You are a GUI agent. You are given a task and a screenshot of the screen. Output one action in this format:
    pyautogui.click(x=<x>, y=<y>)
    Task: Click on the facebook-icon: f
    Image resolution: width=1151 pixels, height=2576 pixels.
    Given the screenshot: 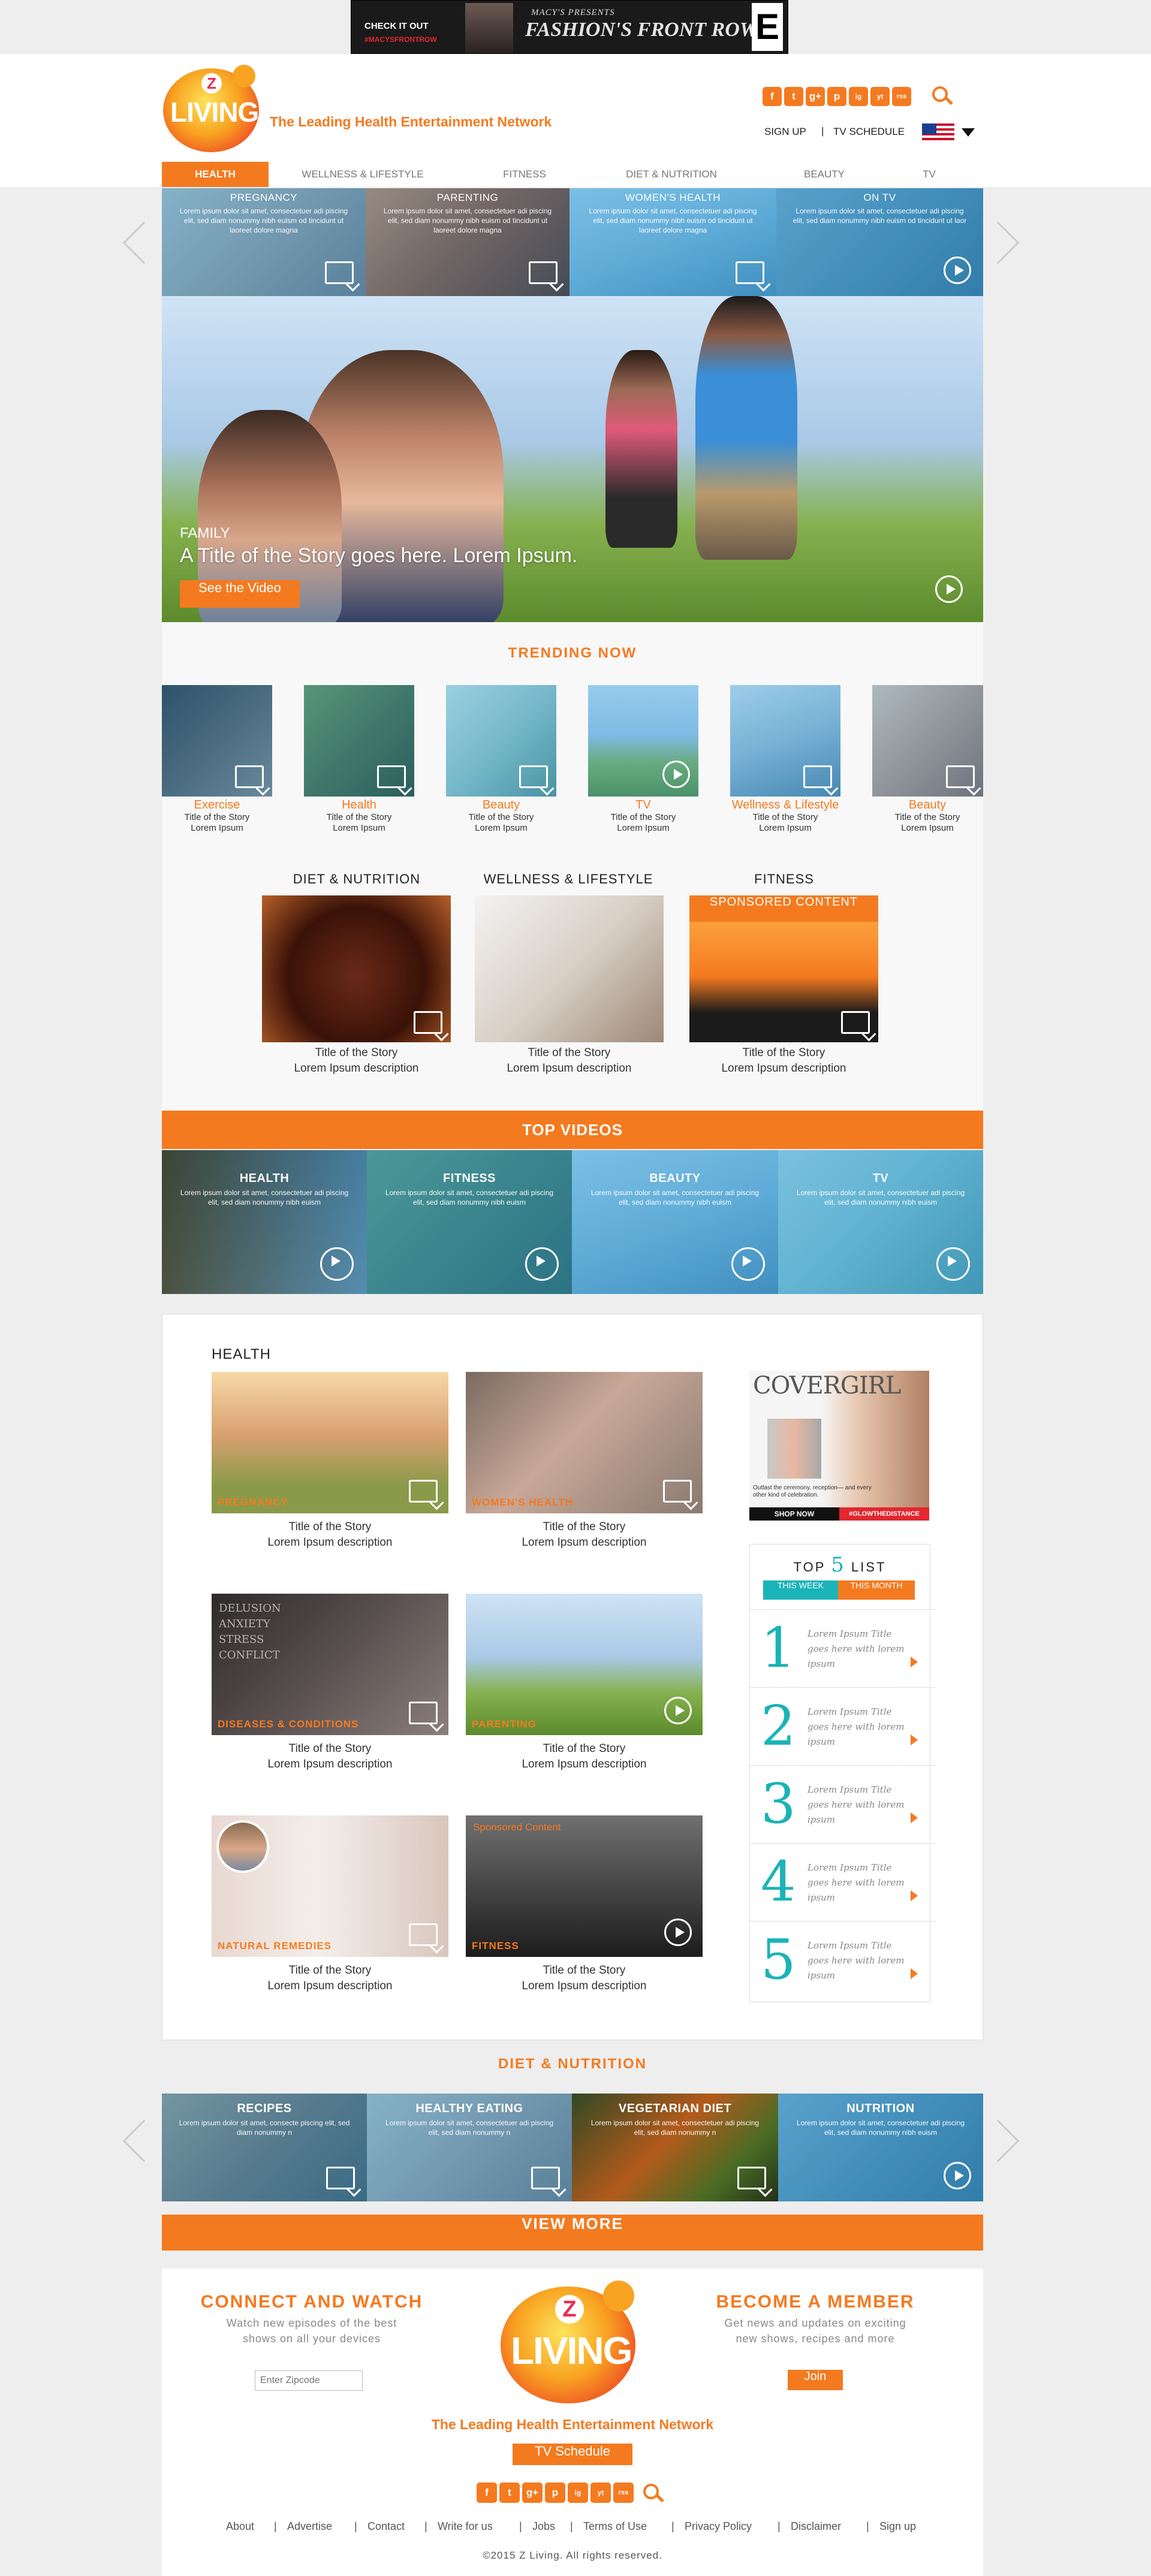 What is the action you would take?
    pyautogui.click(x=772, y=96)
    